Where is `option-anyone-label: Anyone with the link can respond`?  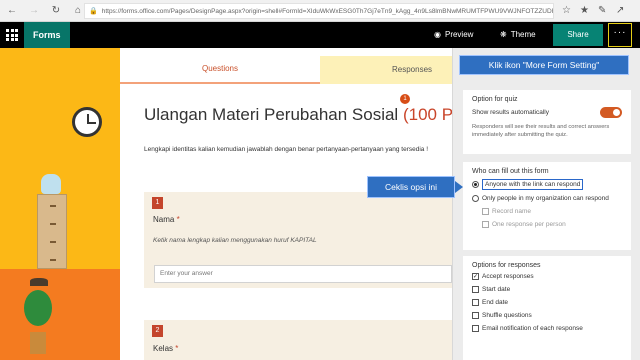
option-anyone-label: Anyone with the link can respond is located at coordinates (533, 184).